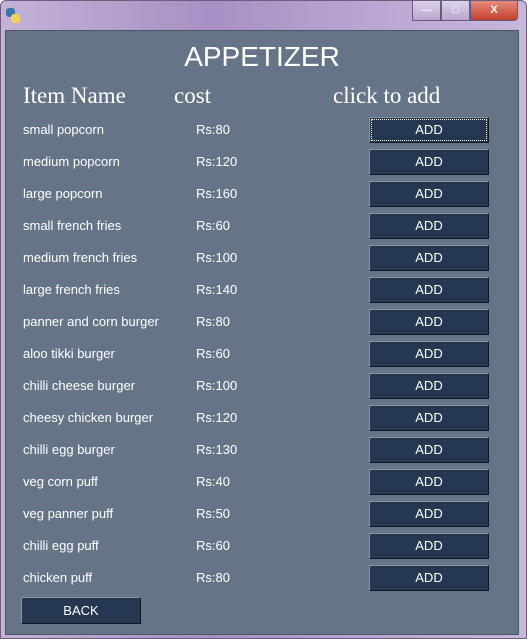 The width and height of the screenshot is (527, 639). I want to click on item-name: cheesy chicken burger, so click(88, 417).